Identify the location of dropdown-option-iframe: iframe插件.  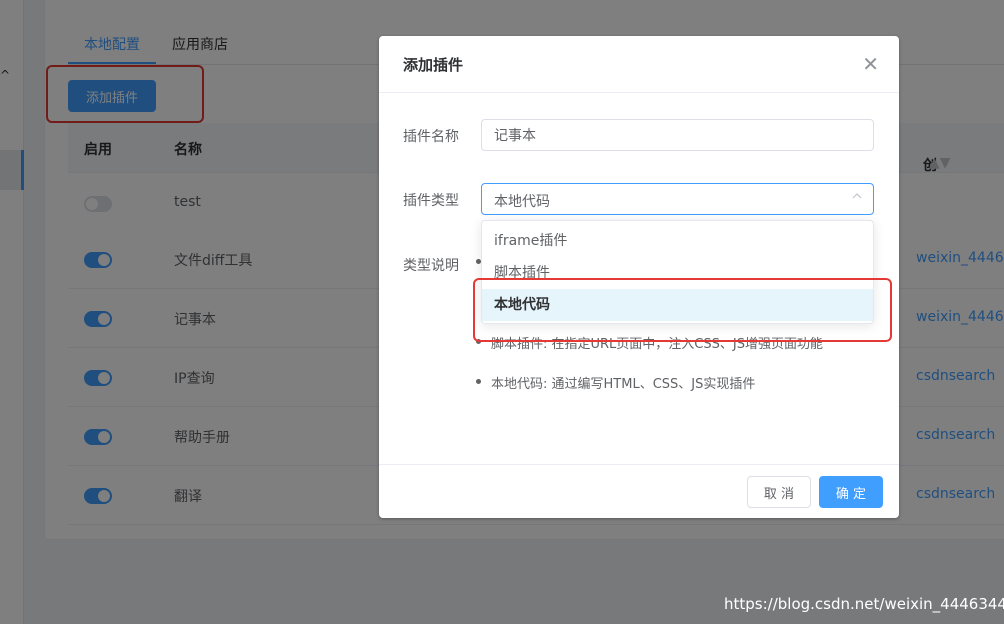
(677, 241).